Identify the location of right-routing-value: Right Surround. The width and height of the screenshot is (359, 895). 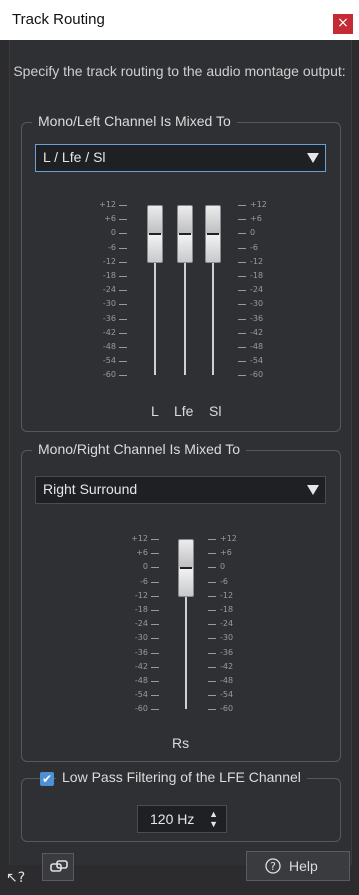
(90, 489).